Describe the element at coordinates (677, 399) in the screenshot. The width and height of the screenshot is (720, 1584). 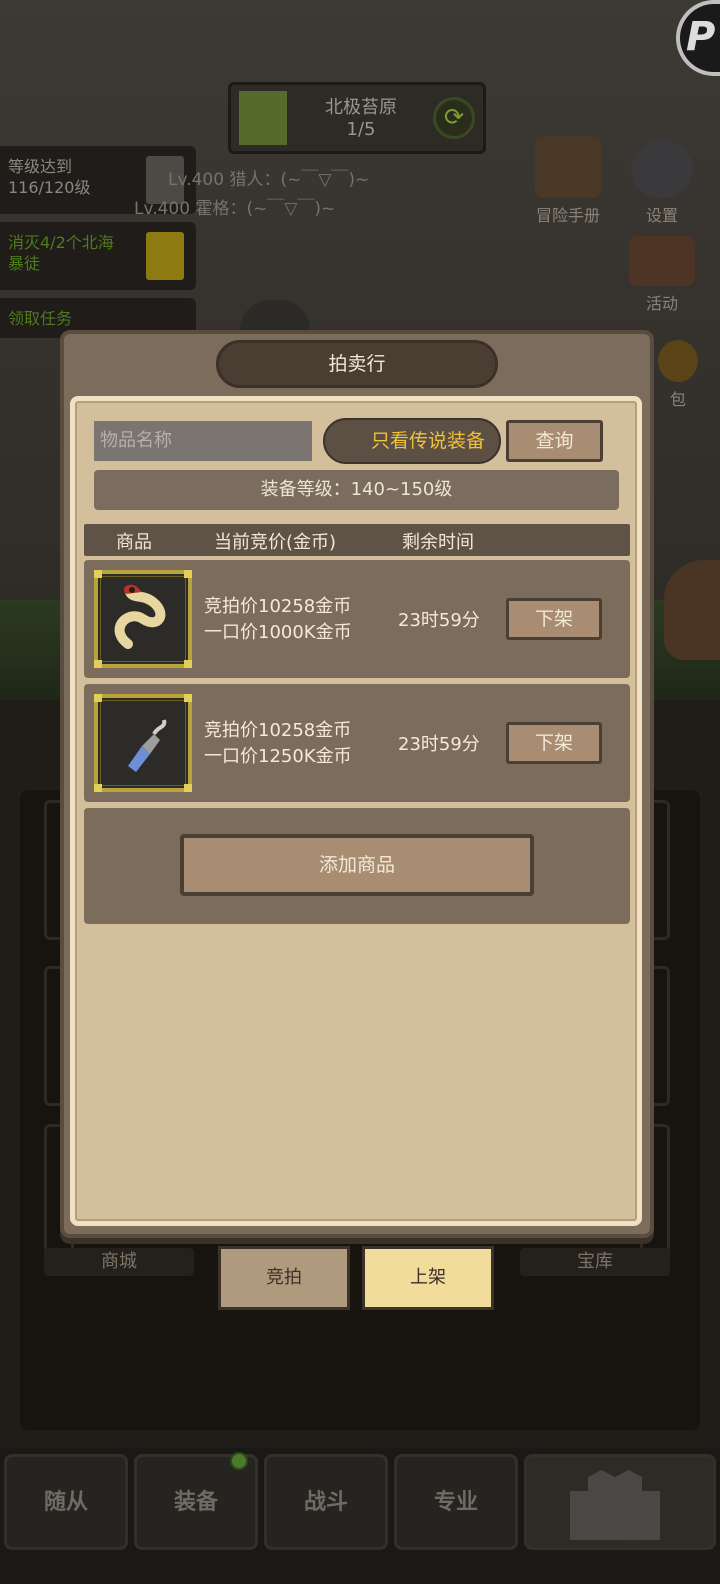
I see `bag-label: 包` at that location.